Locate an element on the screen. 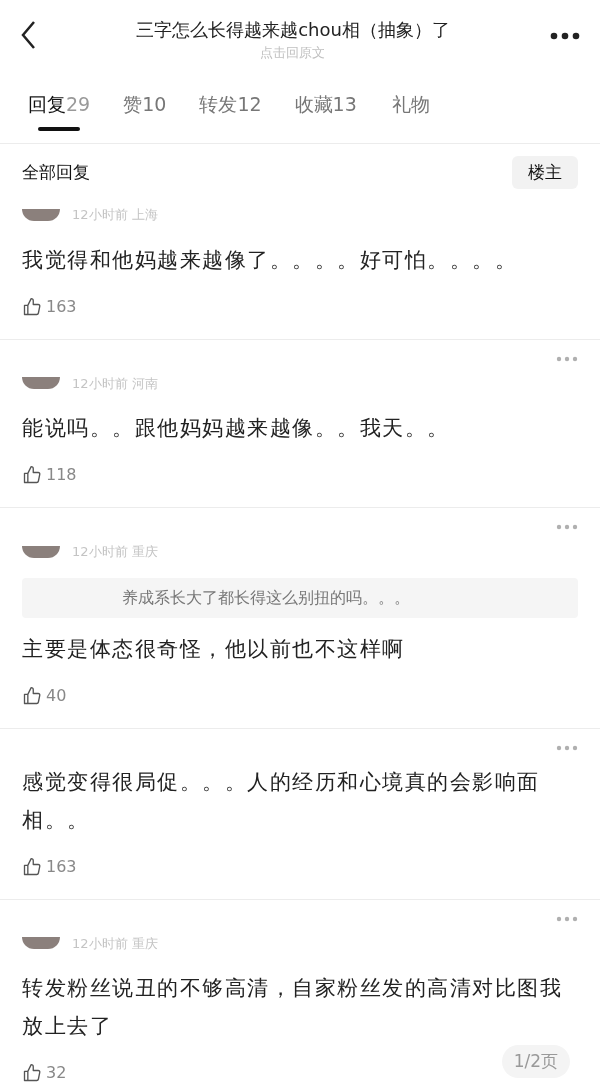 Image resolution: width=600 pixels, height=1088 pixels. tab: 礼物 is located at coordinates (410, 116).